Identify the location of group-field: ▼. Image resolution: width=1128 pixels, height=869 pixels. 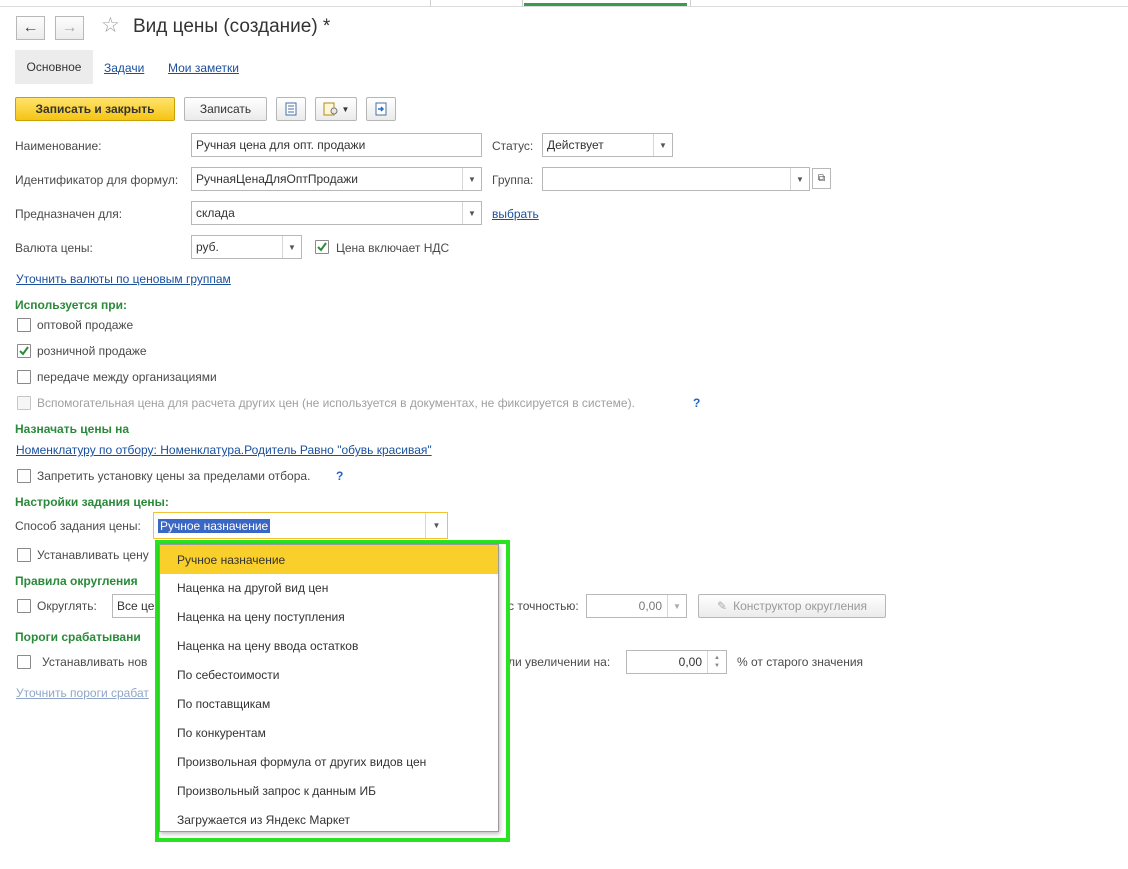
(676, 179).